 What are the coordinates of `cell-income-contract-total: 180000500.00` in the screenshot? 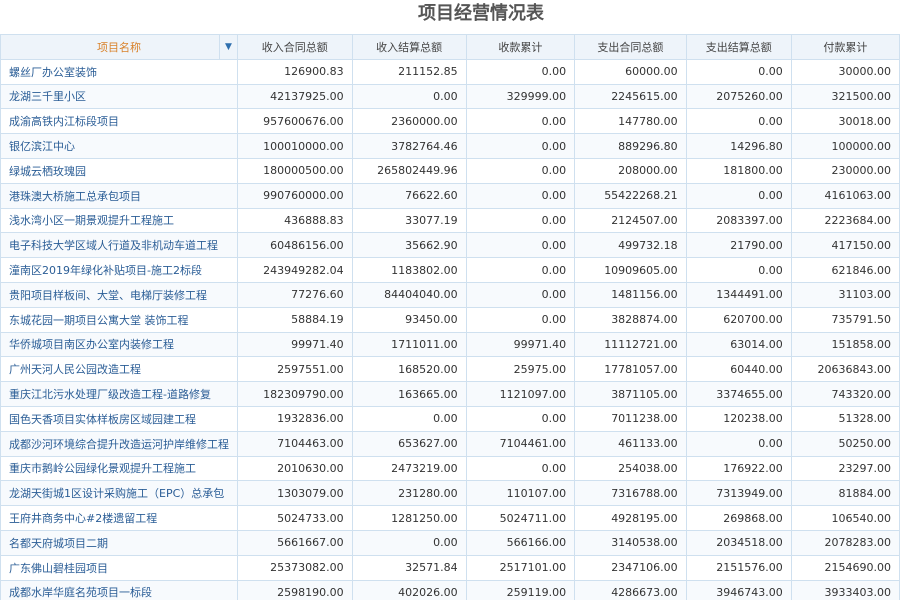 It's located at (295, 170).